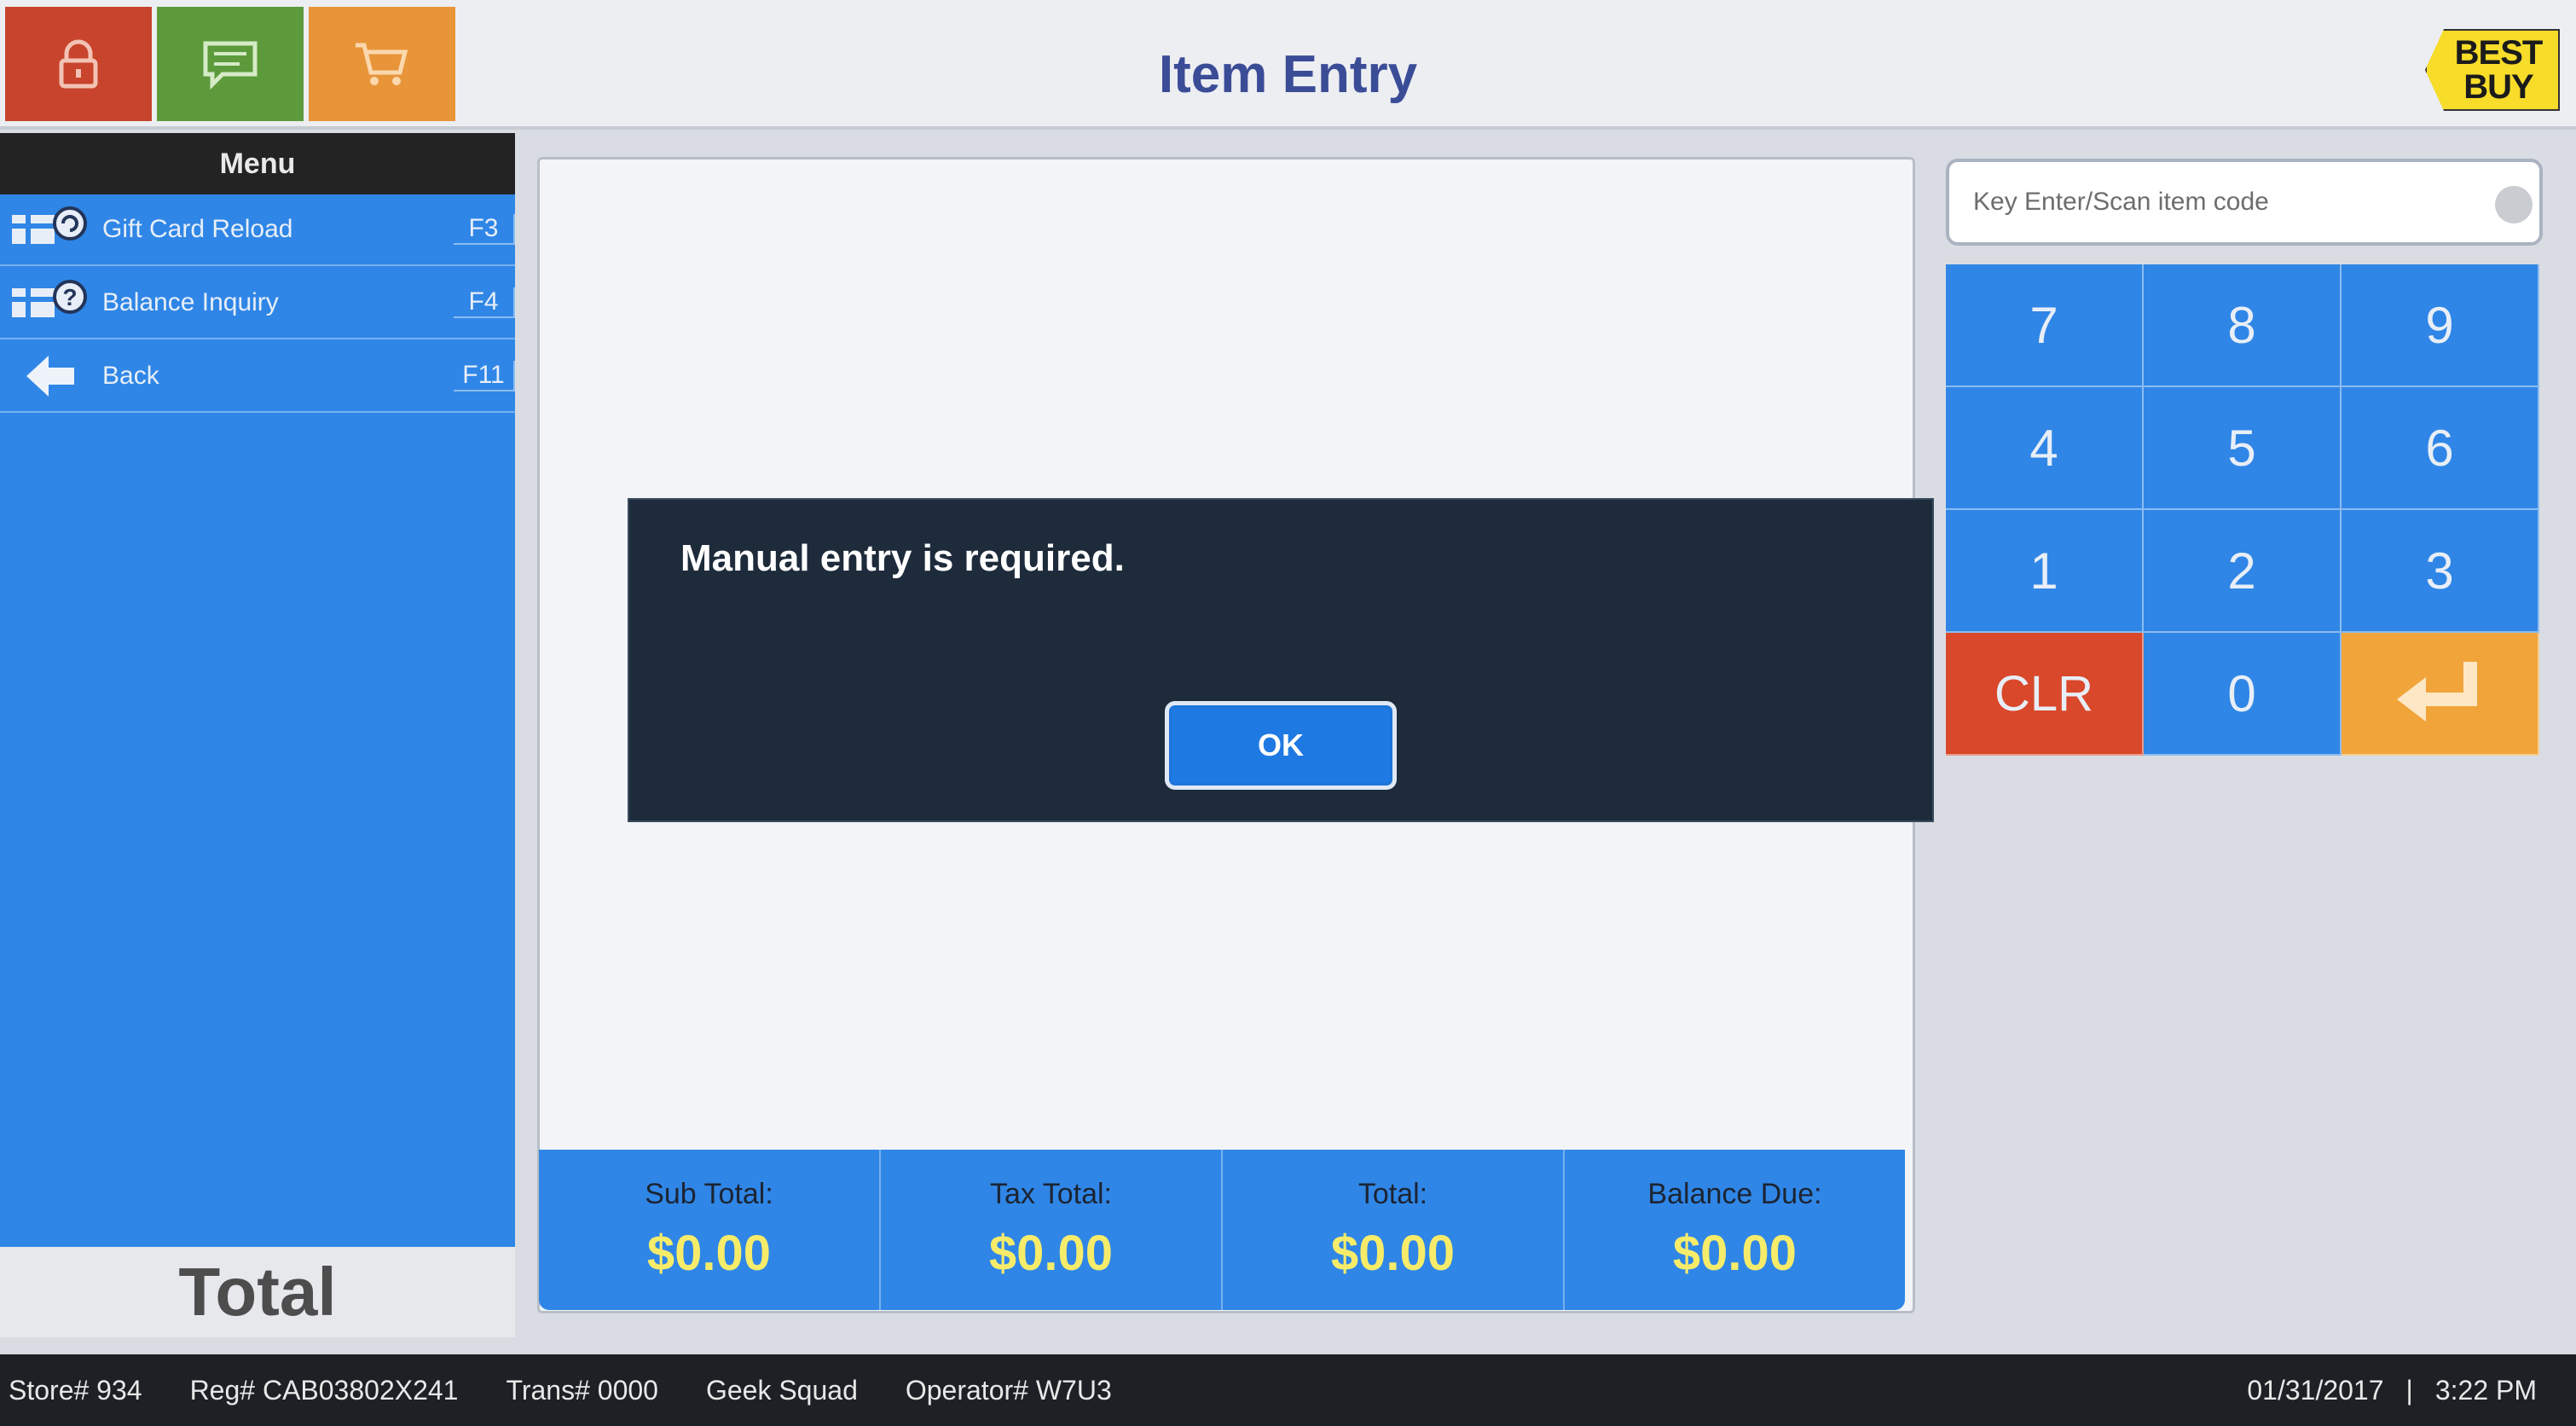  I want to click on menu-item-label: Back, so click(130, 376).